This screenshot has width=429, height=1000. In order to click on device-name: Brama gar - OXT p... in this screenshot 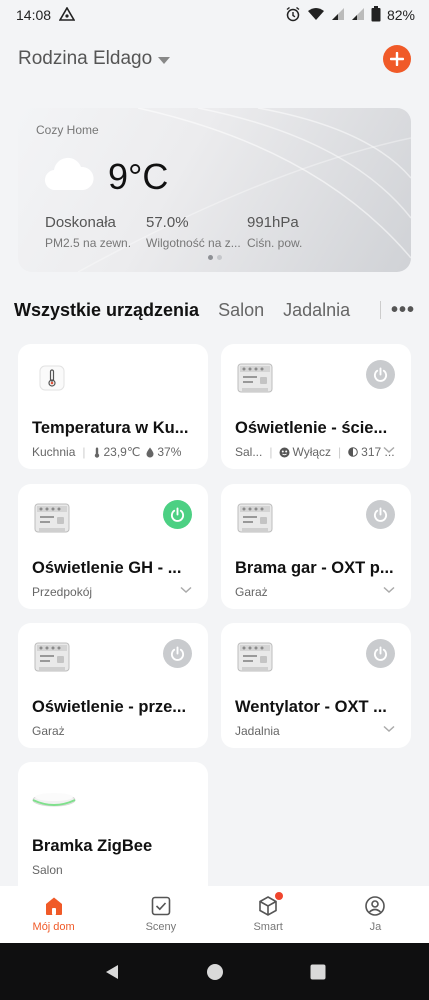, I will do `click(314, 568)`.